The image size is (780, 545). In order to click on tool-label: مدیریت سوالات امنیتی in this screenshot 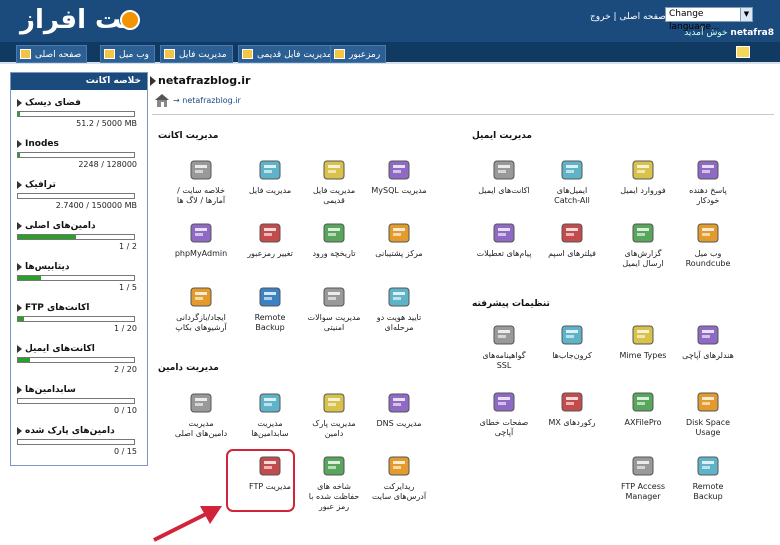, I will do `click(334, 322)`.